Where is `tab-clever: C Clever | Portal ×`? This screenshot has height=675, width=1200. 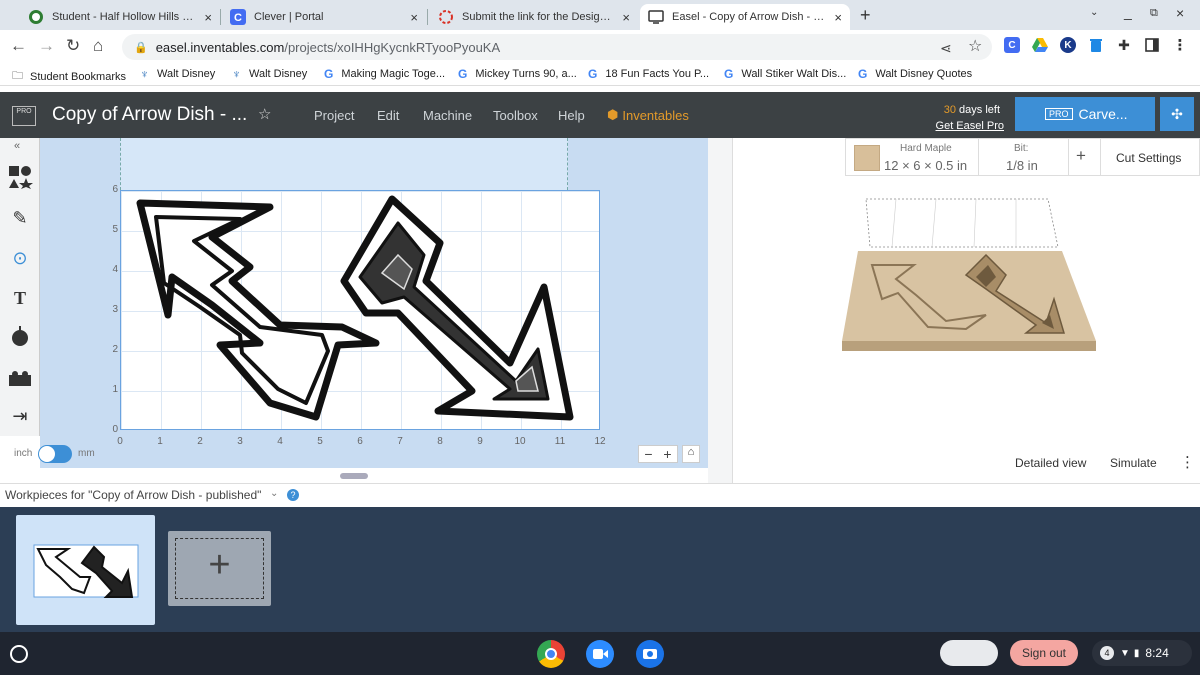
tab-clever: C Clever | Portal × is located at coordinates (324, 17).